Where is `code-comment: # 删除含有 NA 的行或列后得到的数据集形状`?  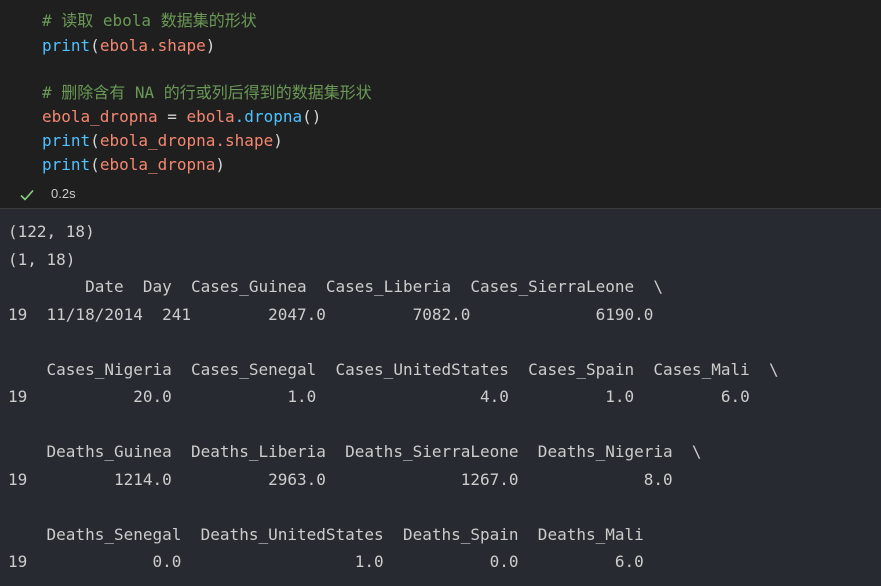 code-comment: # 删除含有 NA 的行或列后得到的数据集形状 is located at coordinates (207, 92).